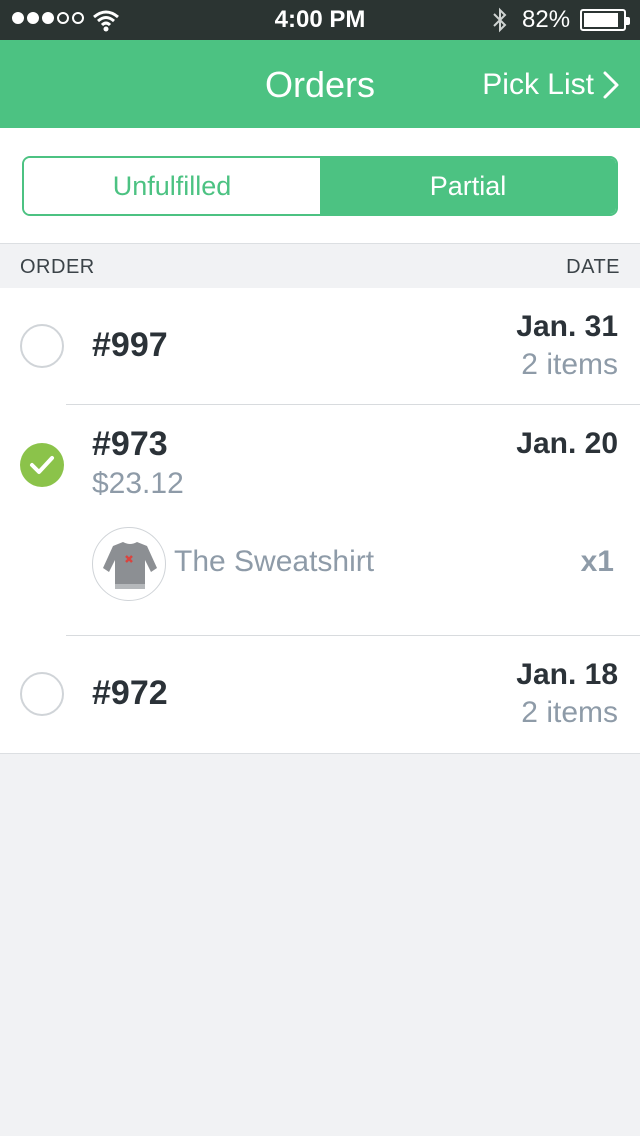 Image resolution: width=640 pixels, height=1136 pixels. Describe the element at coordinates (320, 346) in the screenshot. I see `order-row: #997 Jan. 31 2 items` at that location.